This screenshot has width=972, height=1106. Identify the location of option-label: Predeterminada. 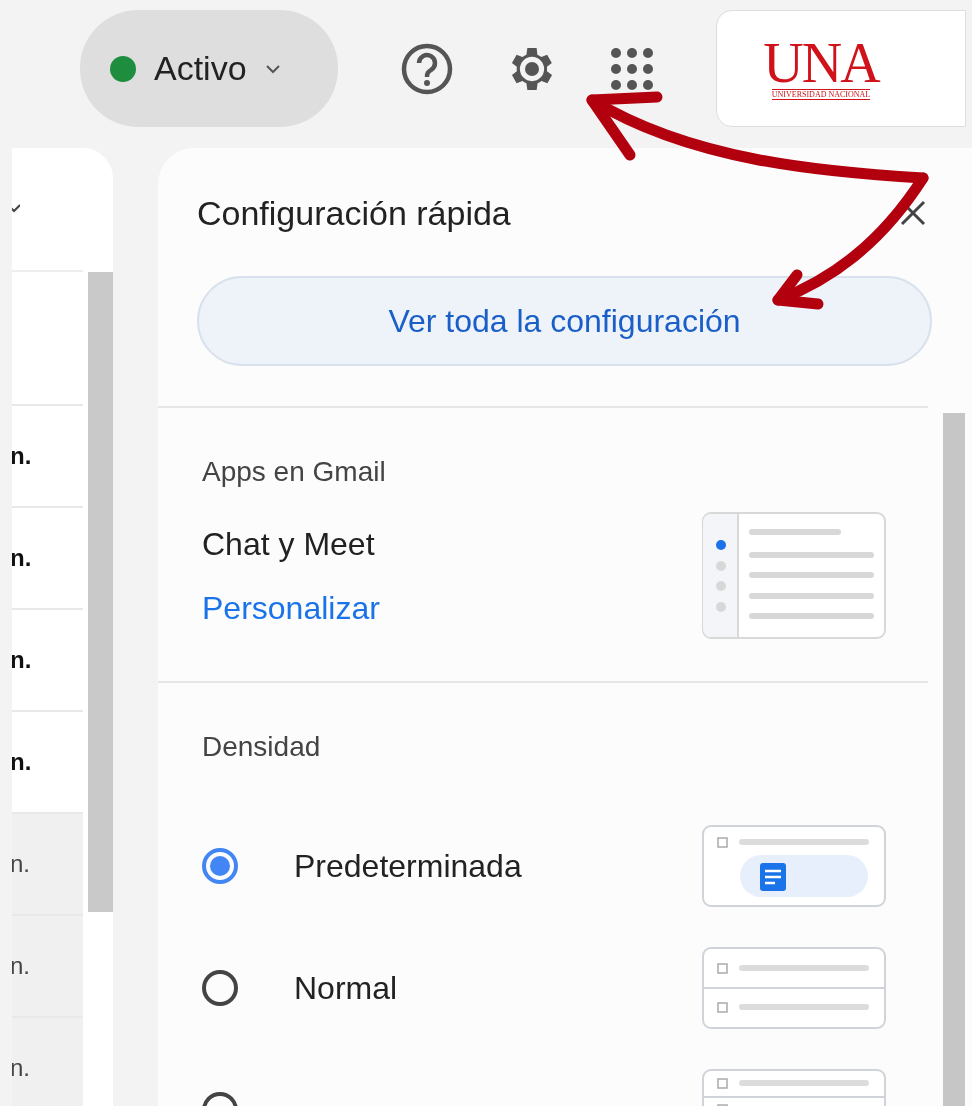
(408, 866).